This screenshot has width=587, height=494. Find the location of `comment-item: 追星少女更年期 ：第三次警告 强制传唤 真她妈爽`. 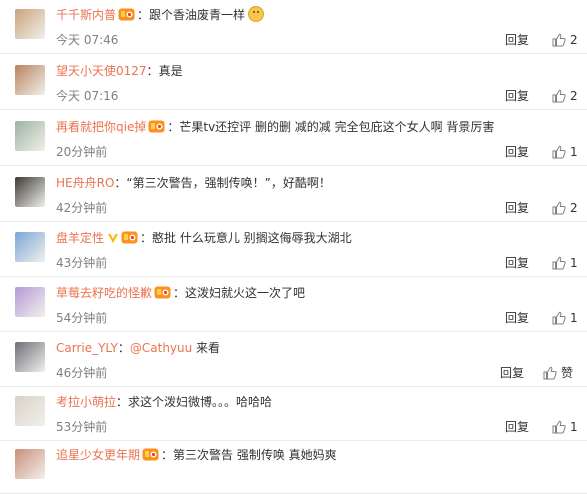

comment-item: 追星少女更年期 ：第三次警告 强制传唤 真她妈爽 is located at coordinates (293, 467).